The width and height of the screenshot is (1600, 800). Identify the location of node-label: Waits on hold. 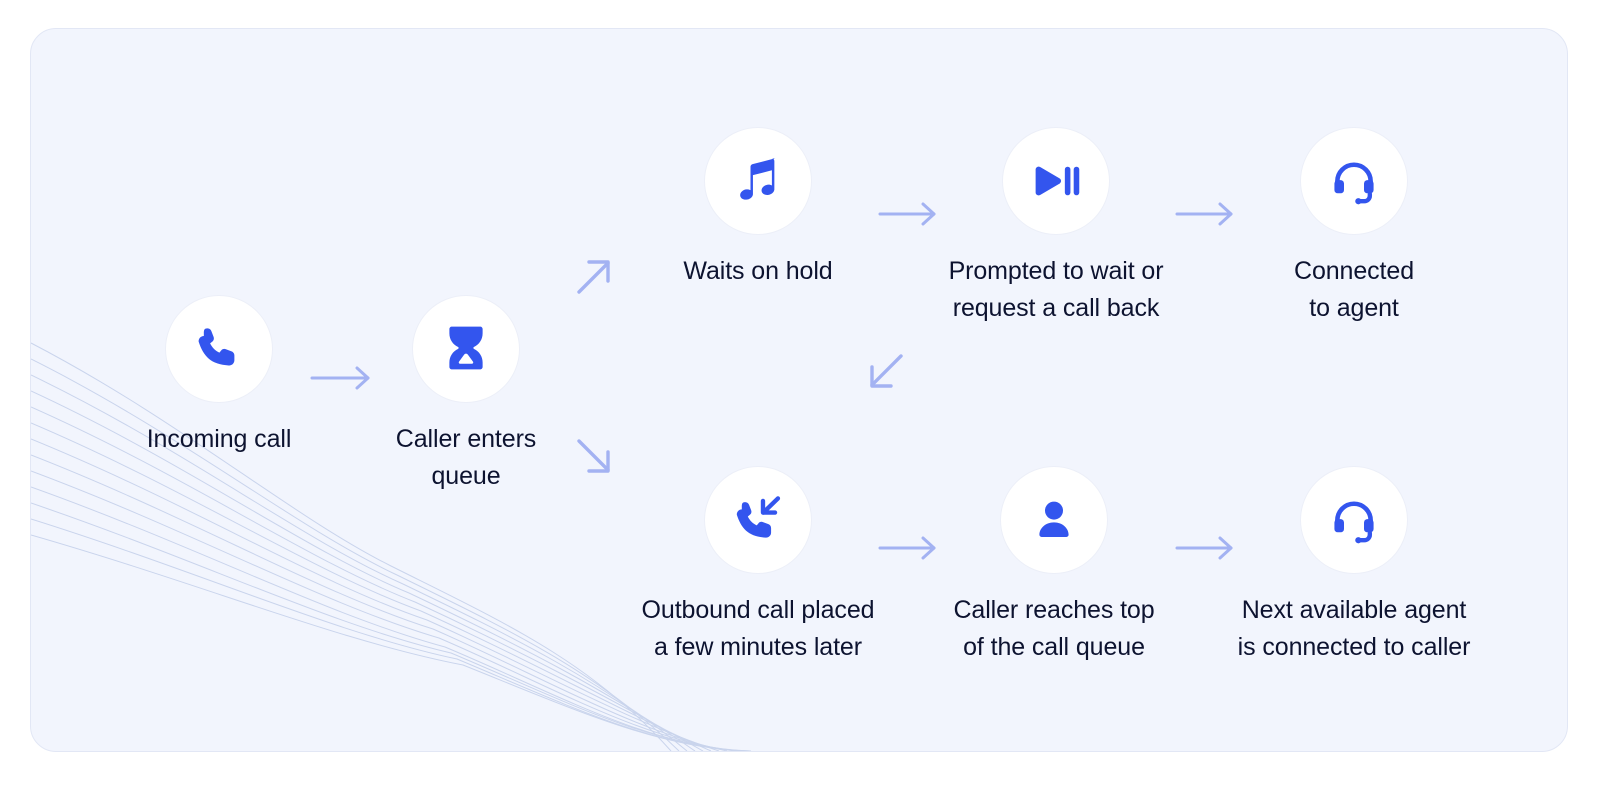
(758, 271).